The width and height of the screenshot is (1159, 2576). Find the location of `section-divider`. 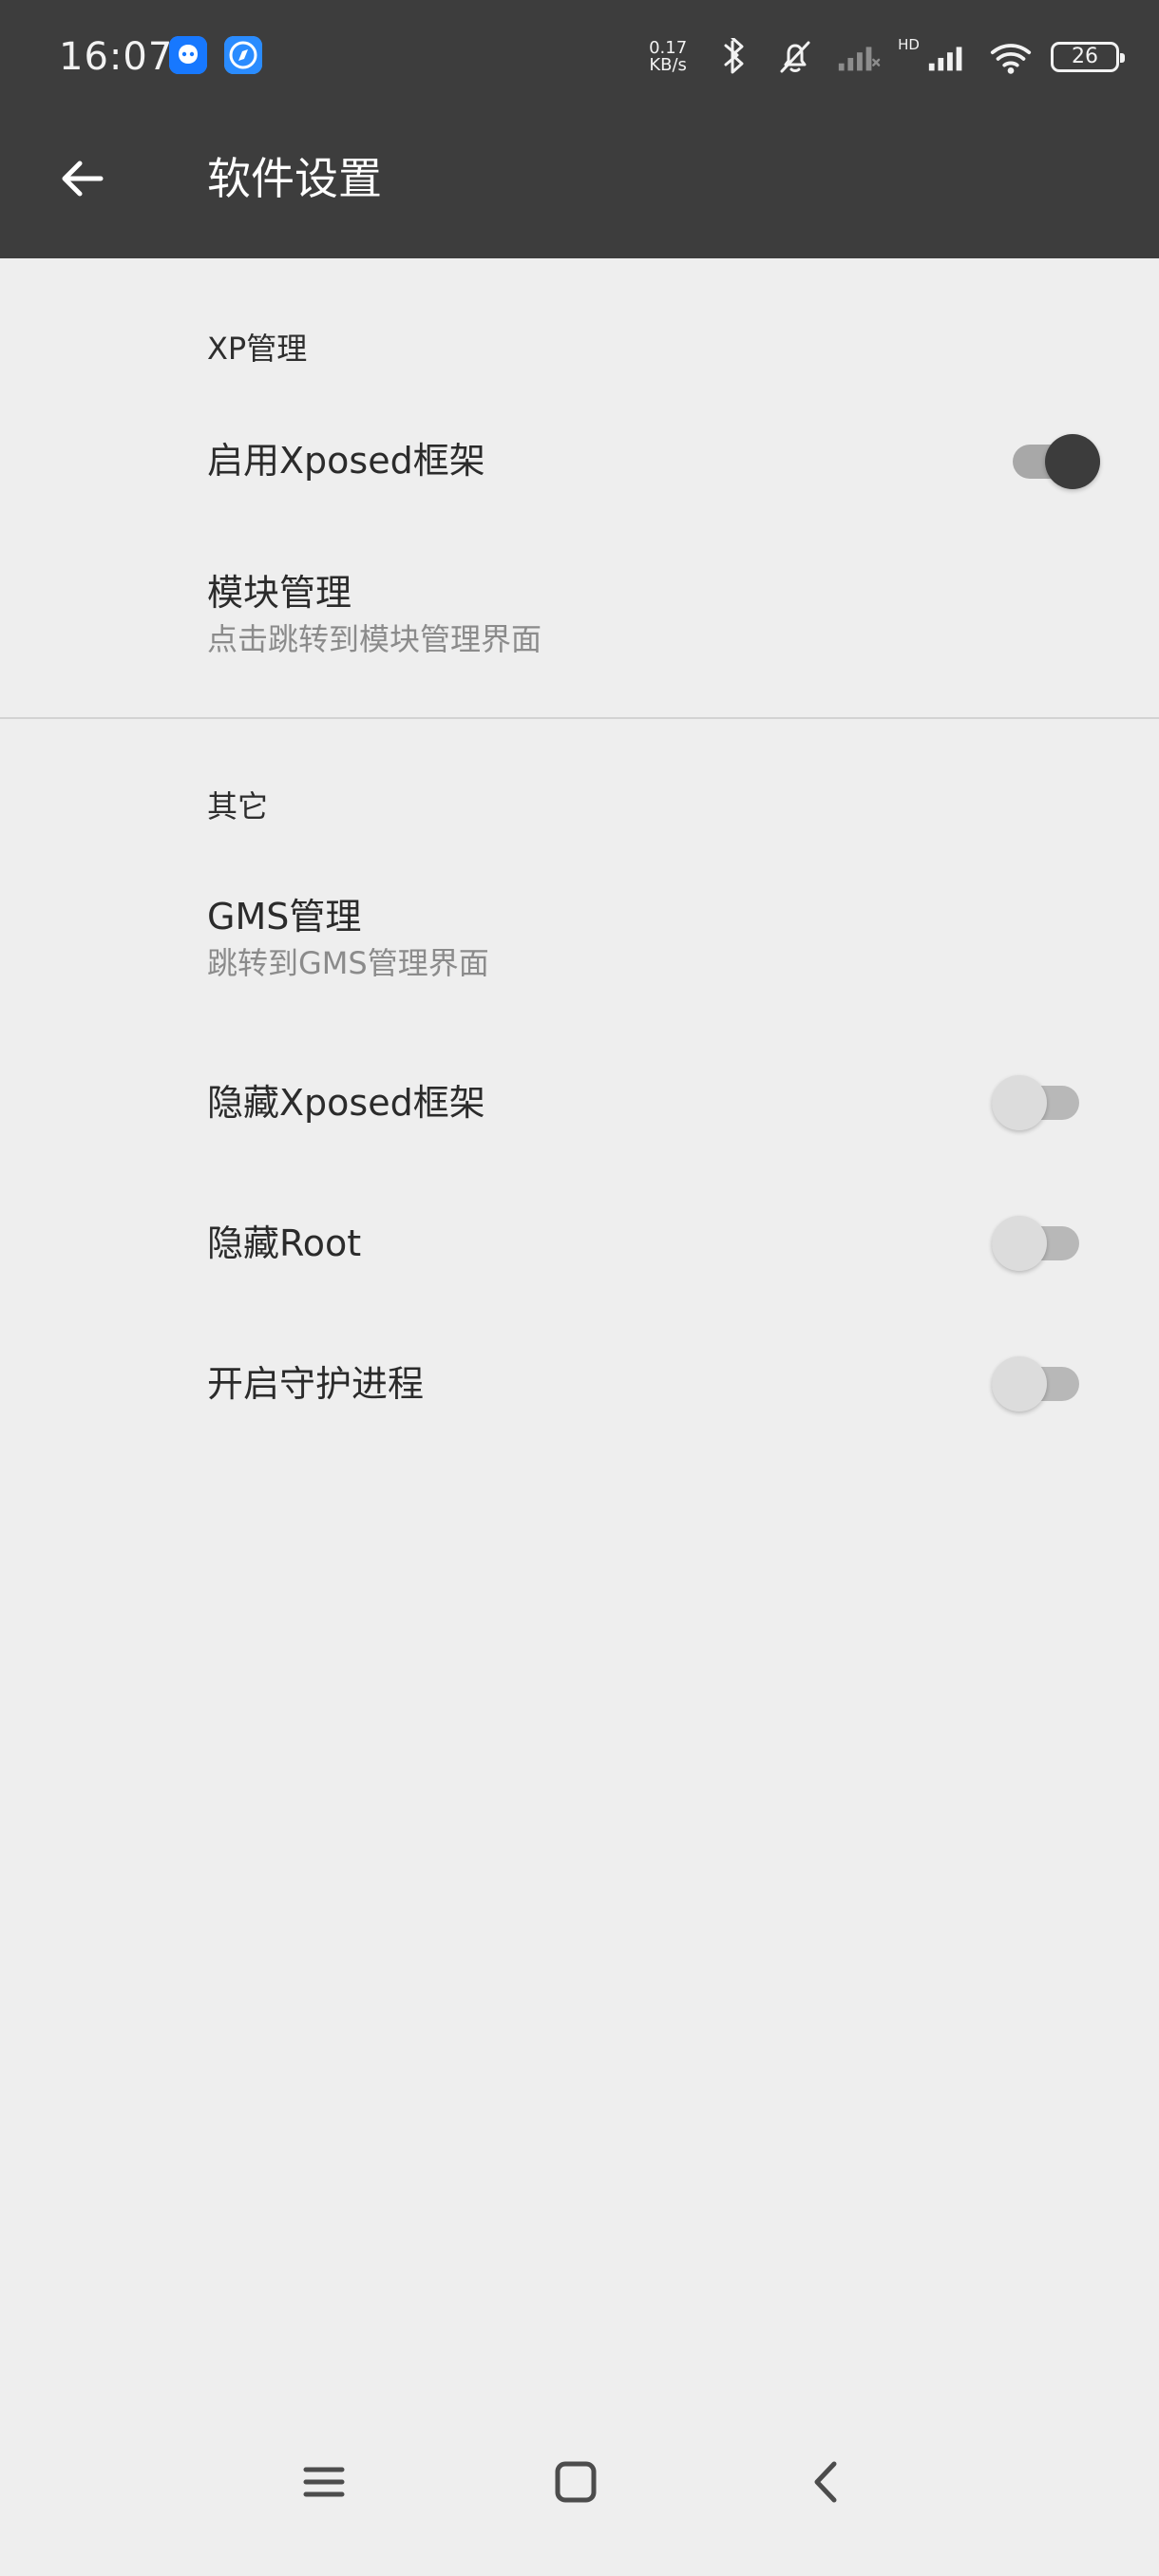

section-divider is located at coordinates (579, 718).